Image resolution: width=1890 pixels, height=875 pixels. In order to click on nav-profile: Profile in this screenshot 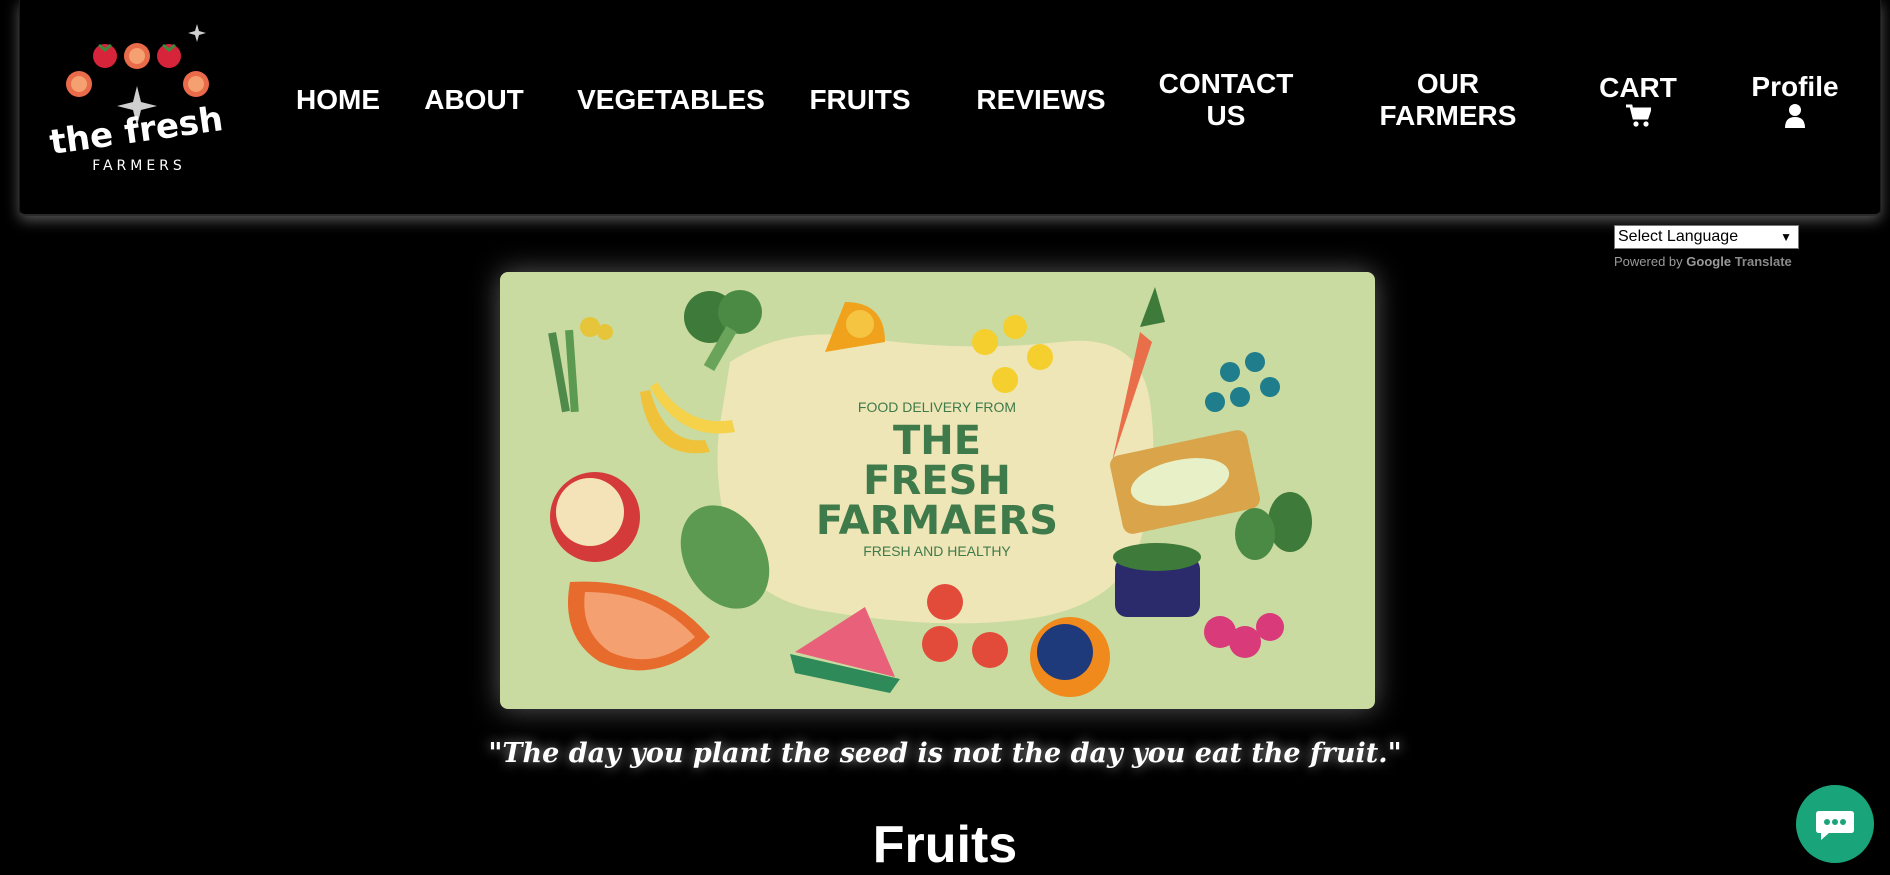, I will do `click(1795, 100)`.